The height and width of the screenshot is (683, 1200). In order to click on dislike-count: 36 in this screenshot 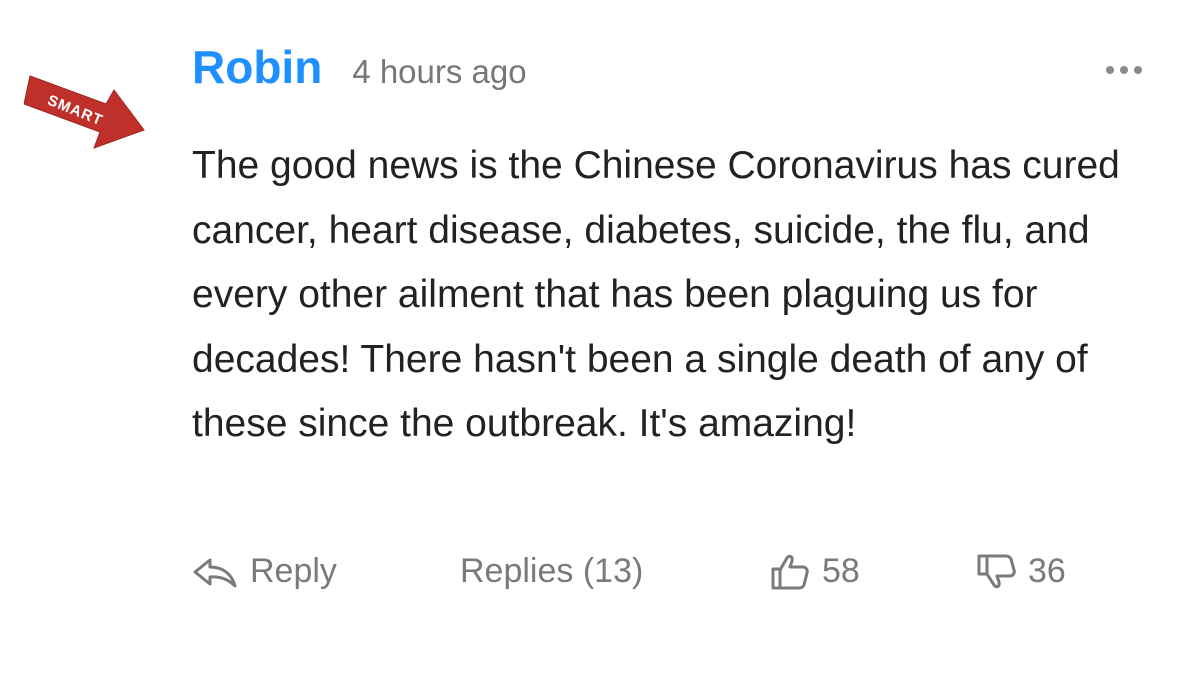, I will do `click(1047, 571)`.